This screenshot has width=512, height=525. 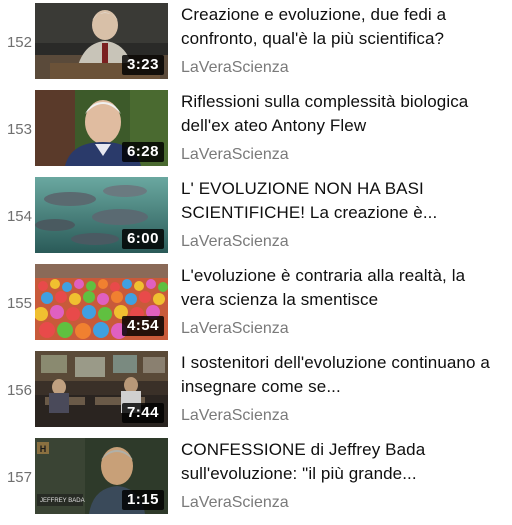 I want to click on video-thumbnail: 7:44, so click(x=101, y=389).